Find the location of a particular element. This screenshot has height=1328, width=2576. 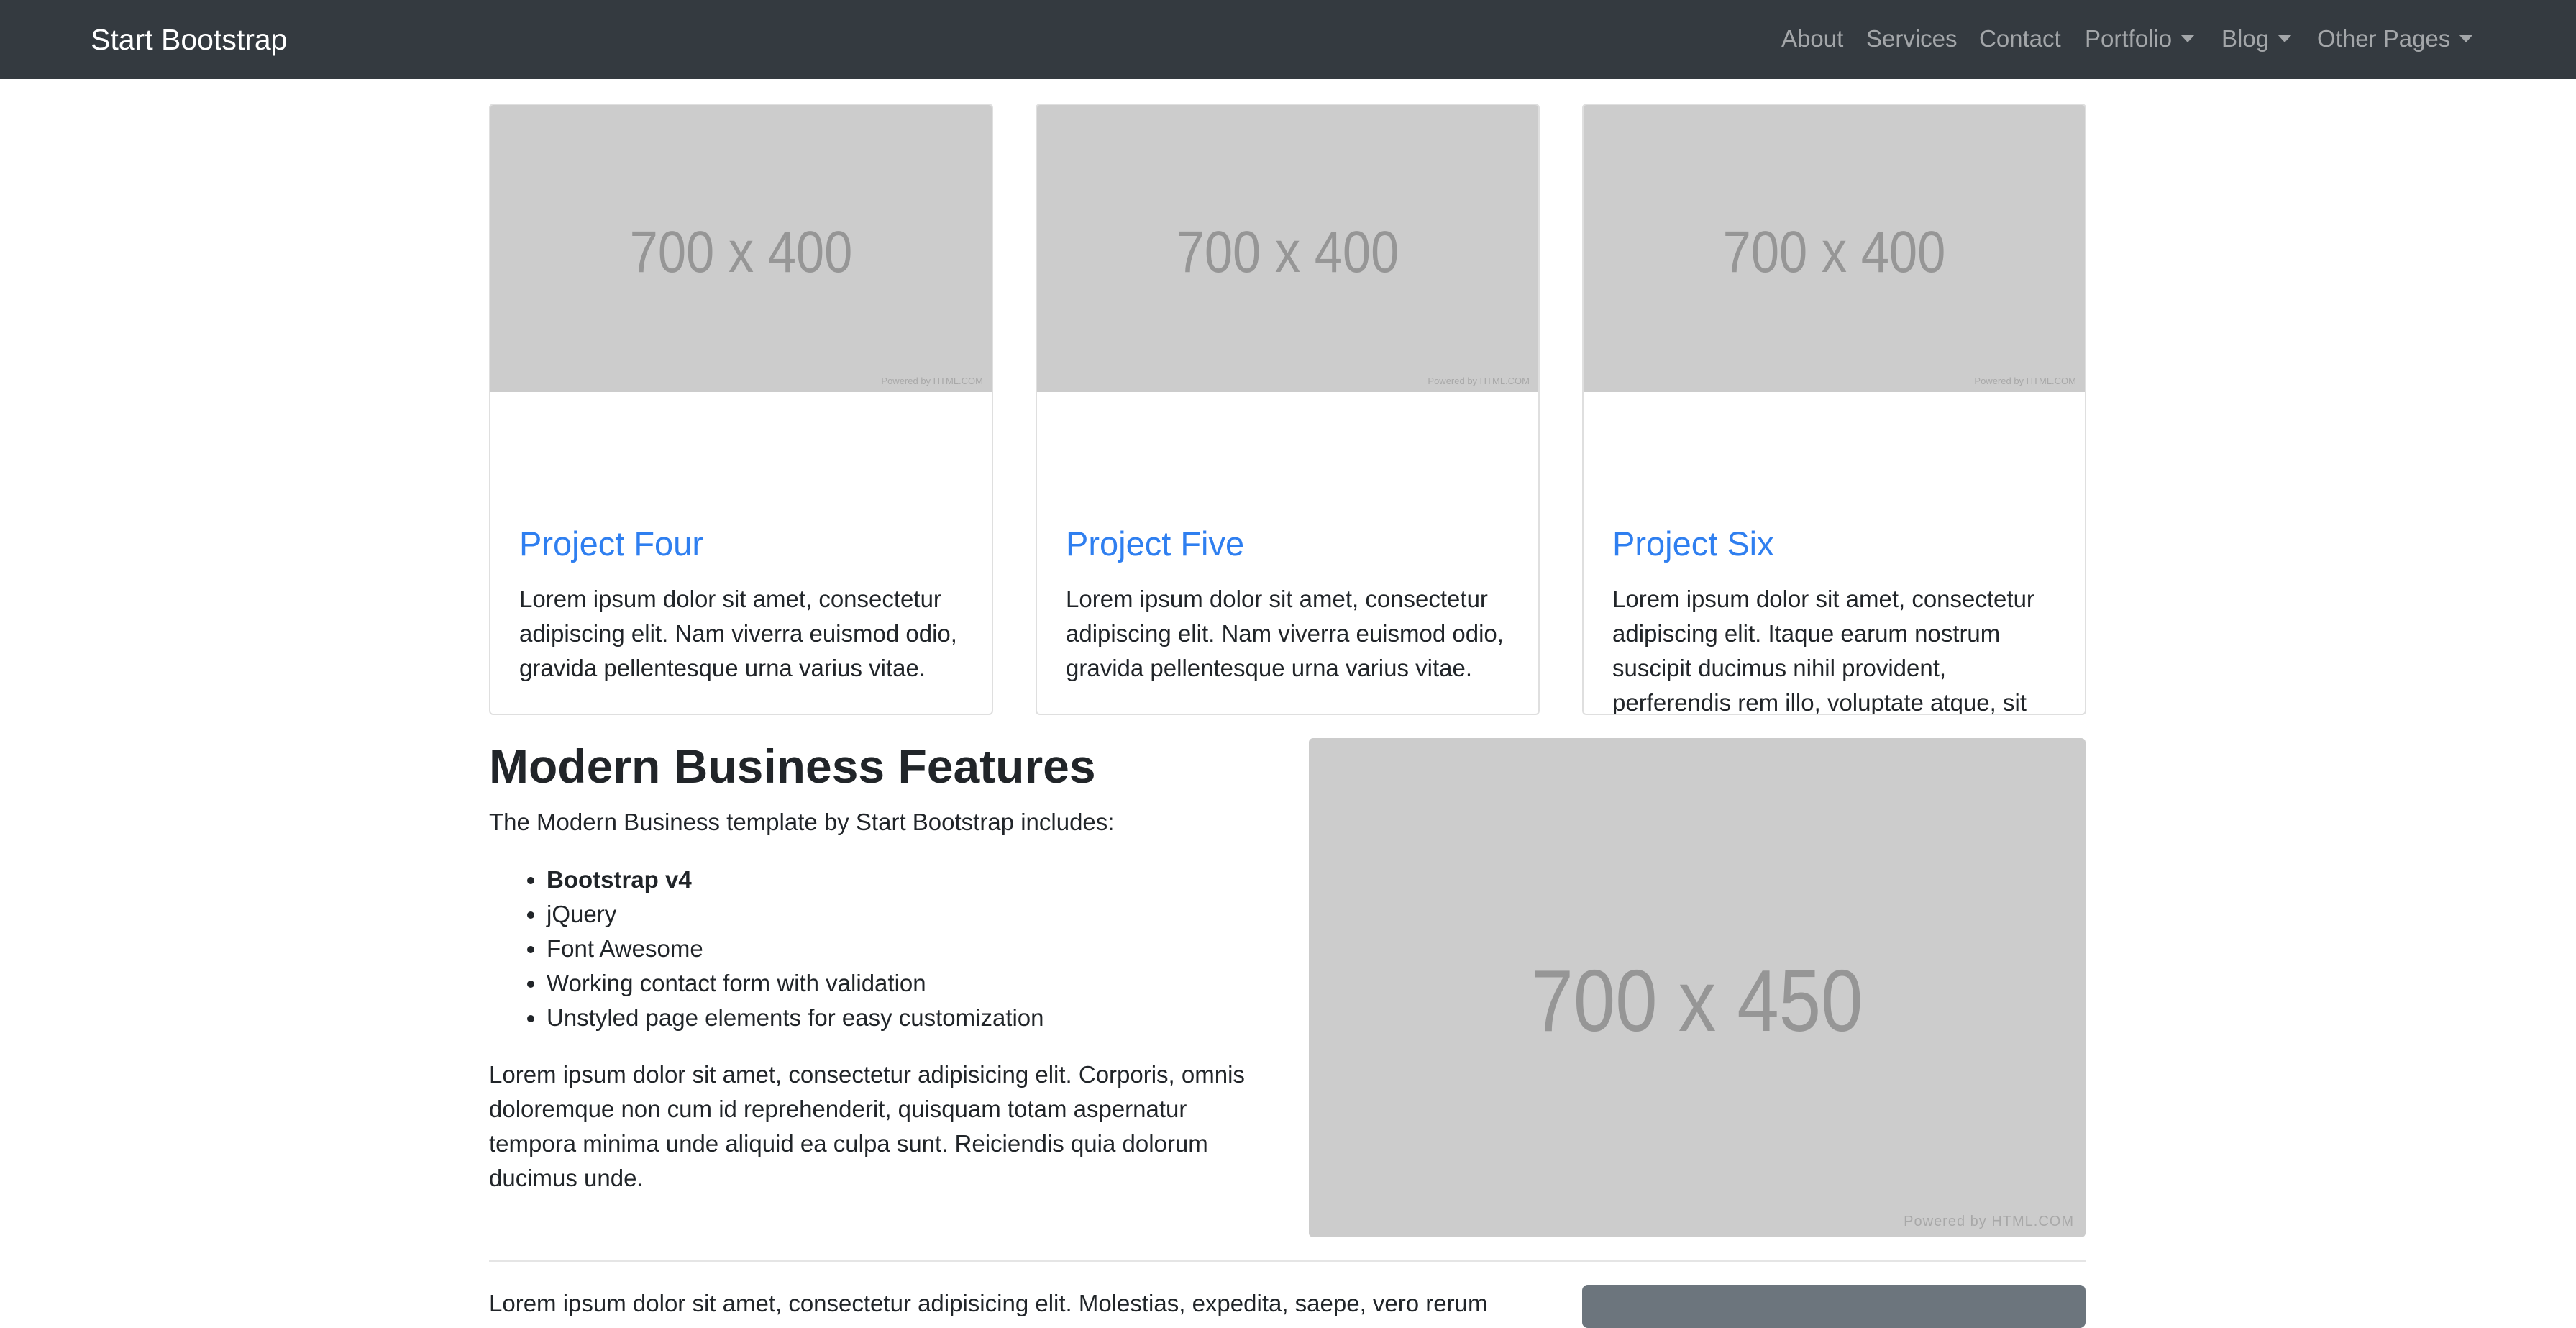

nav-contact: Contact is located at coordinates (2020, 38).